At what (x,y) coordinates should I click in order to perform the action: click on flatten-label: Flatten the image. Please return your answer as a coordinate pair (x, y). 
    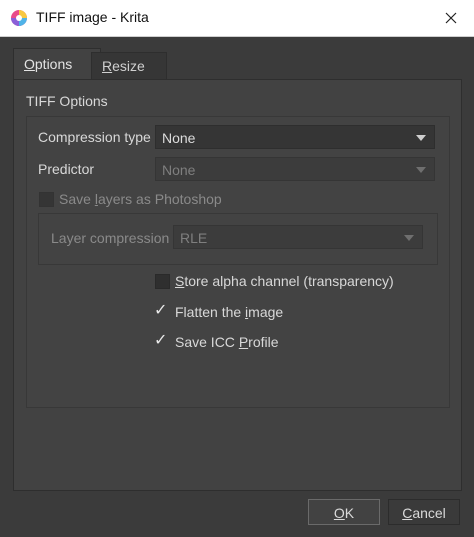
    Looking at the image, I should click on (229, 312).